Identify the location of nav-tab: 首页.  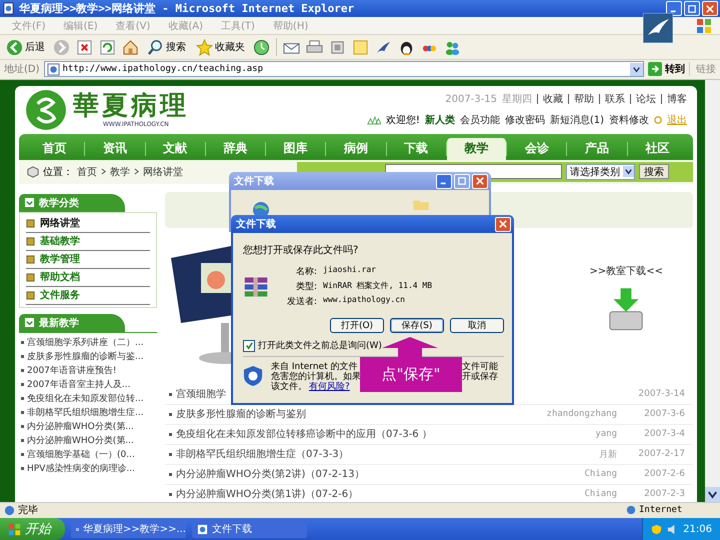
(54, 149).